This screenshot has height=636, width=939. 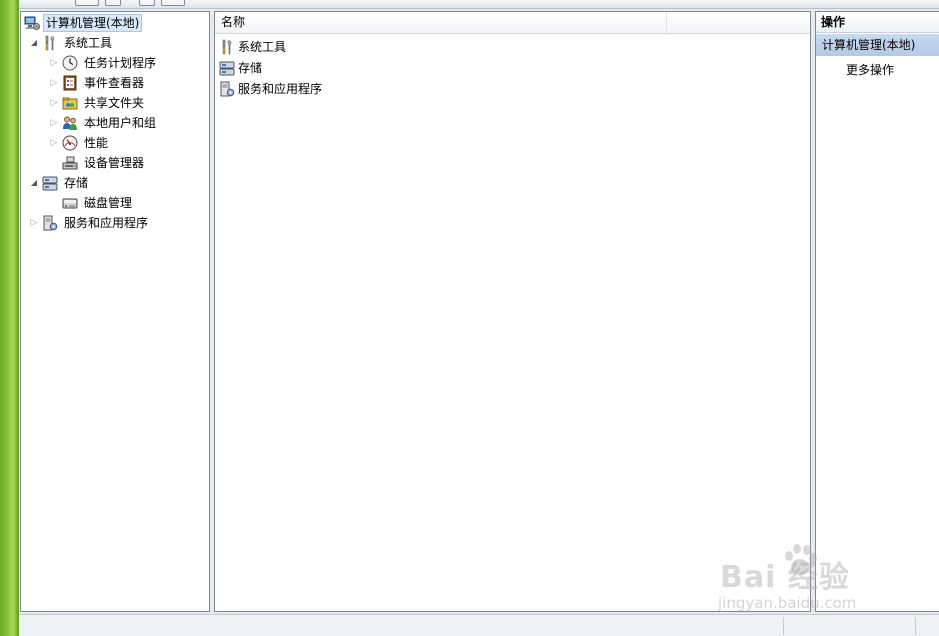 What do you see at coordinates (70, 103) in the screenshot?
I see `shared-folders-icon` at bounding box center [70, 103].